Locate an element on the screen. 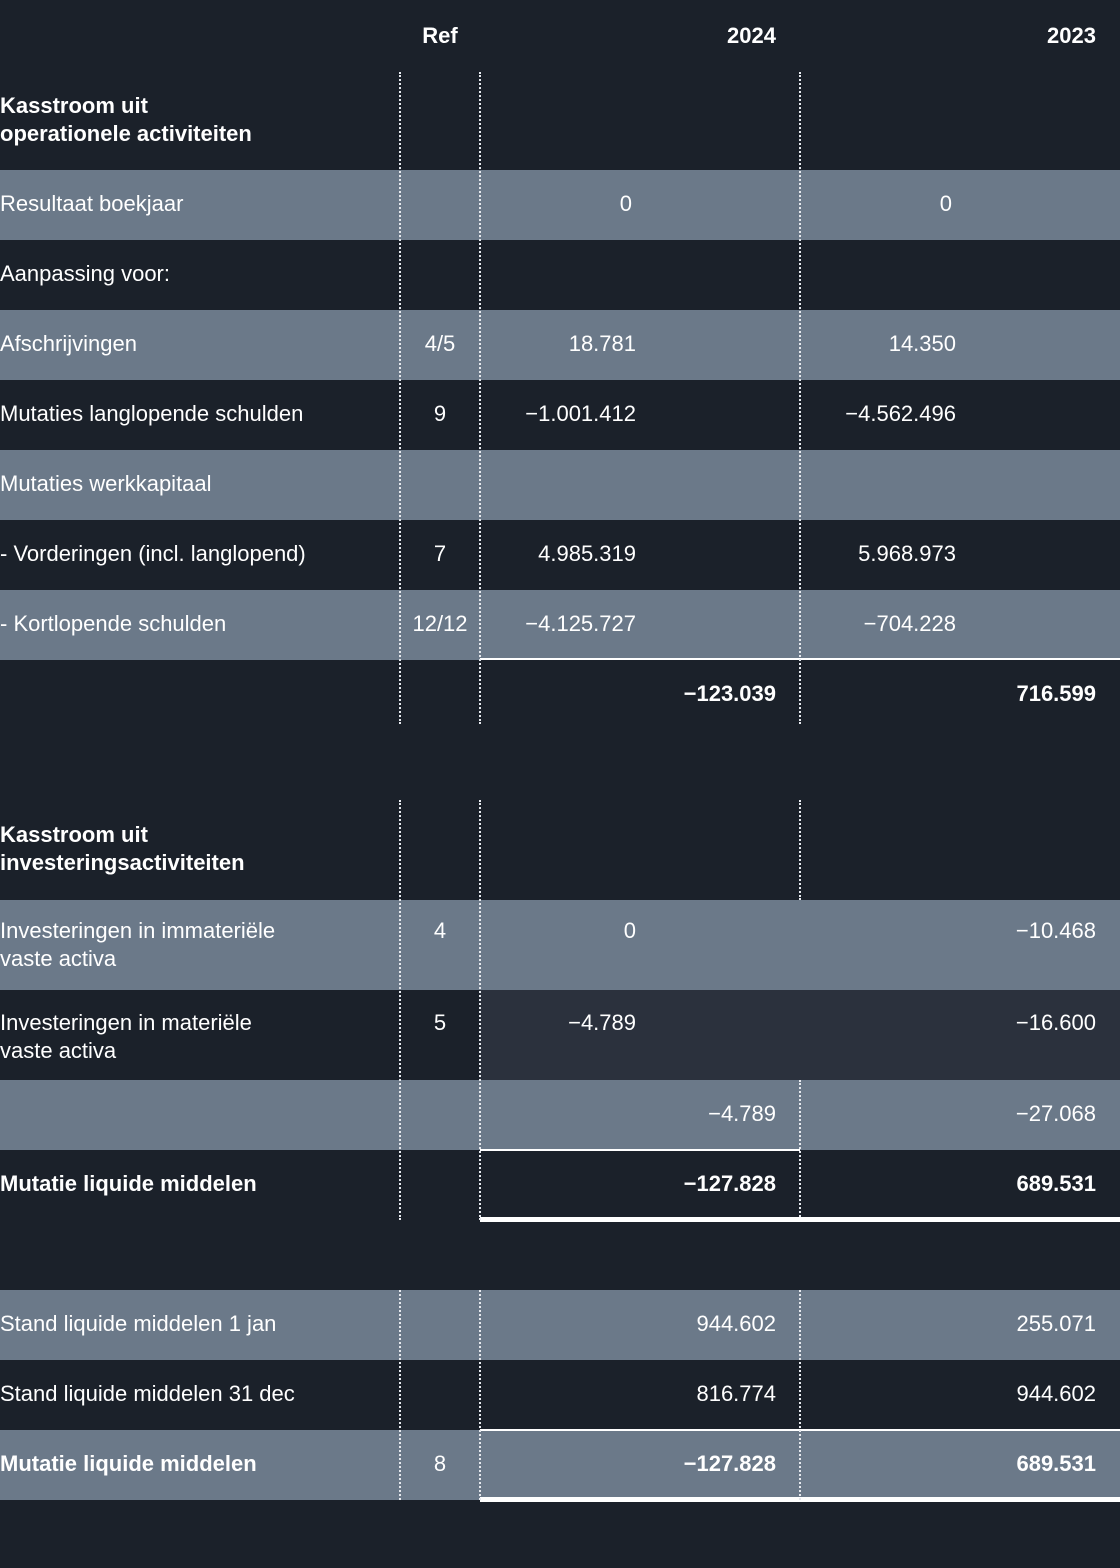 The image size is (1120, 1568). row-ref: 9 is located at coordinates (440, 413).